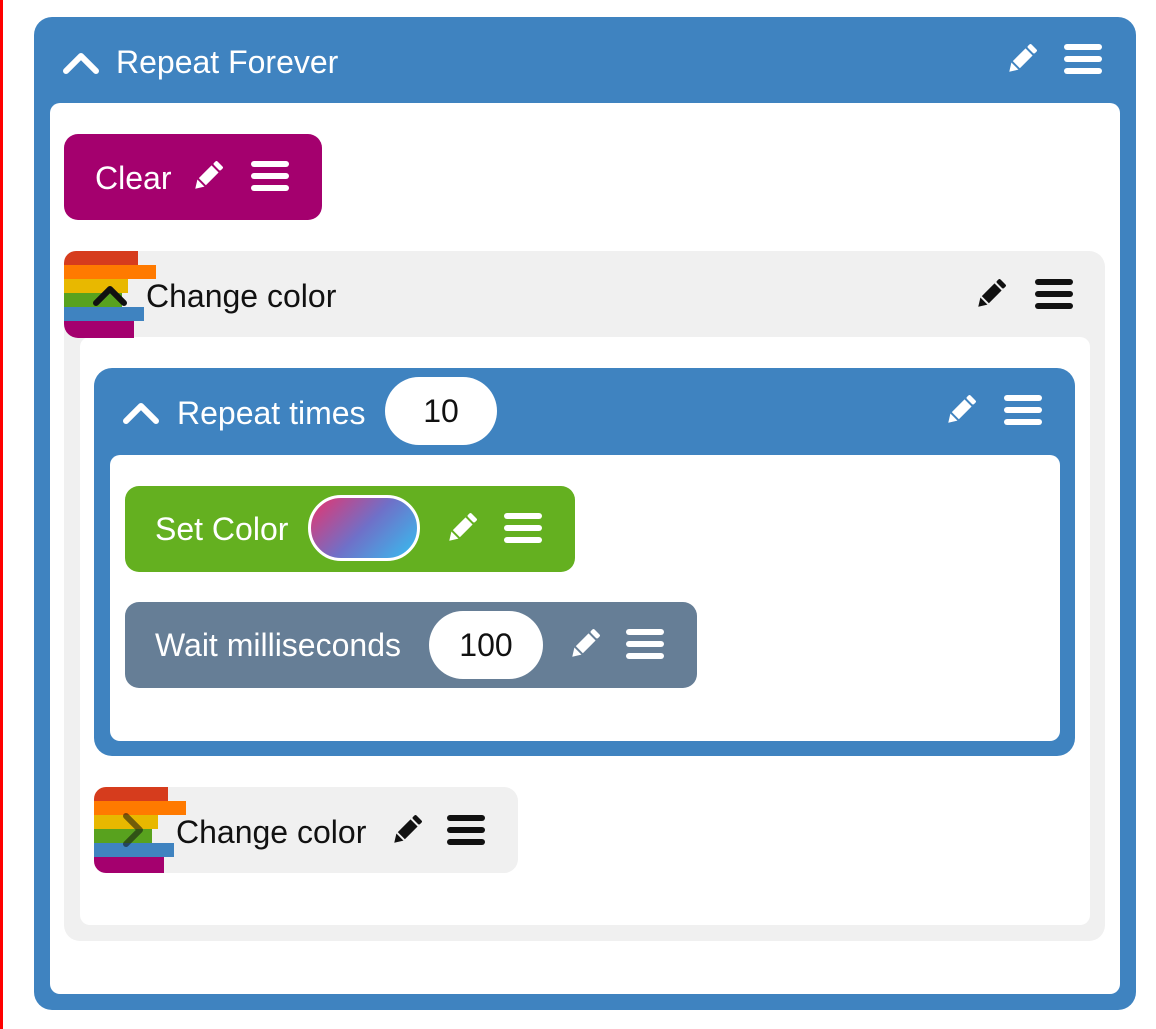  I want to click on clear-label: Clear, so click(133, 178).